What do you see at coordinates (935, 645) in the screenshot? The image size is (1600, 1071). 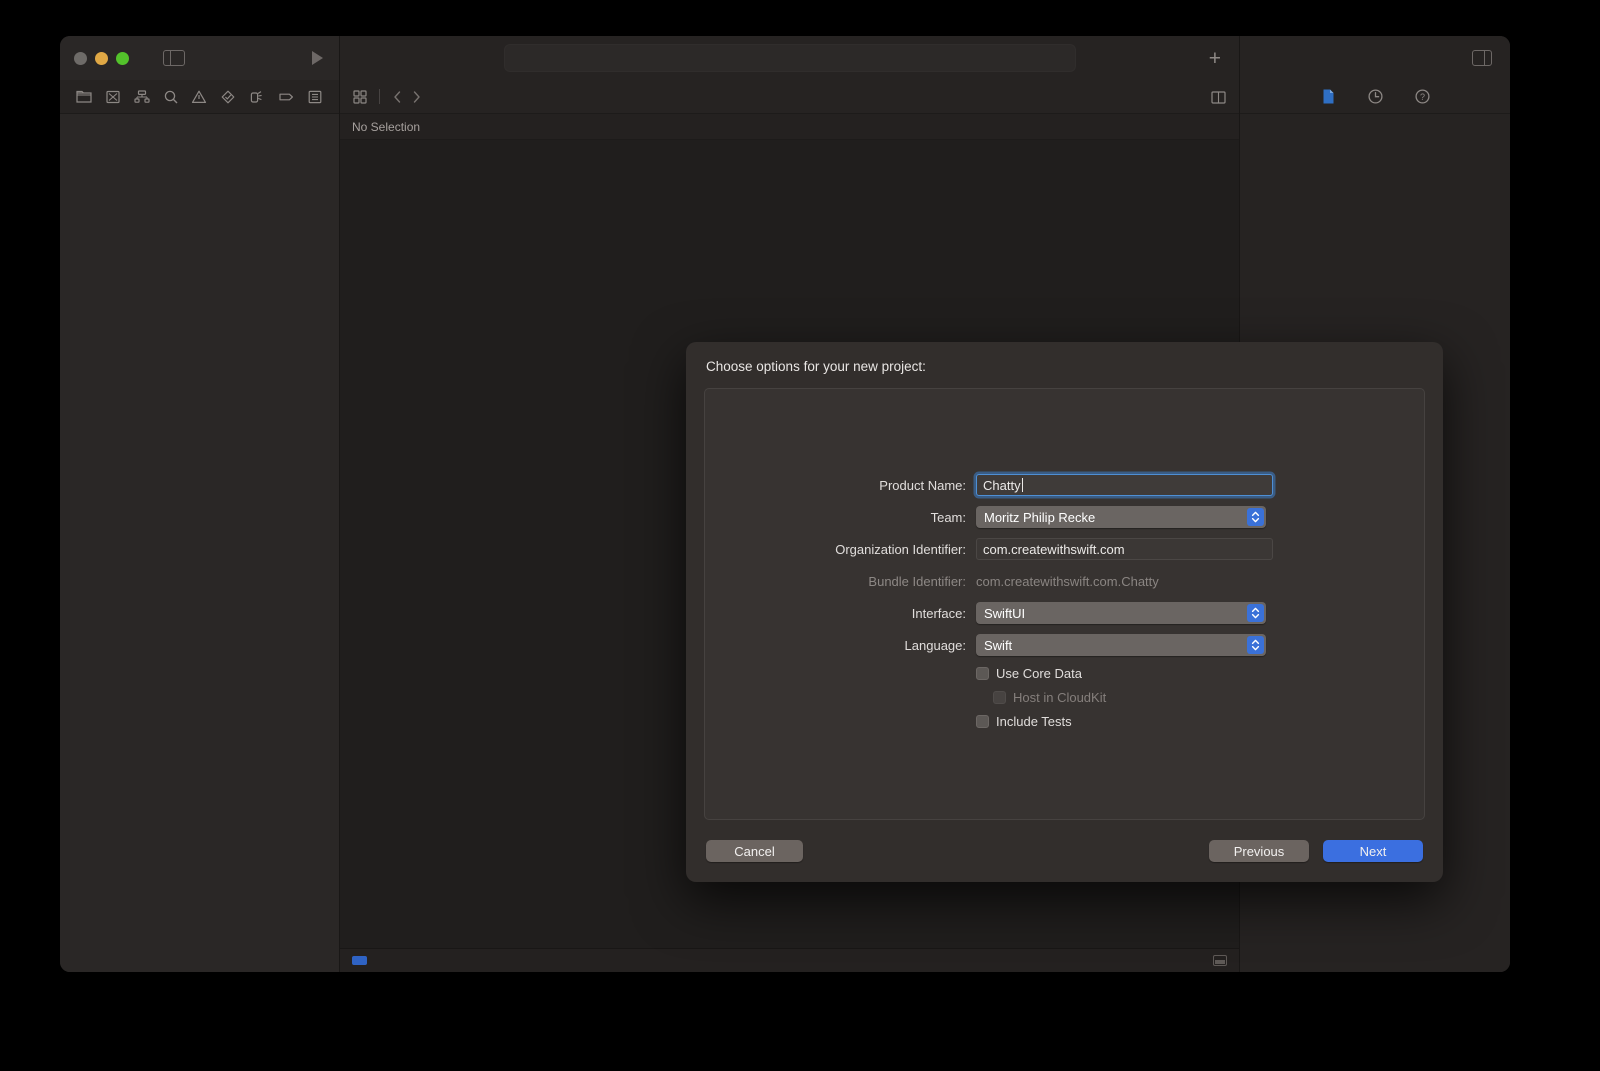 I see `language-label: Language:` at bounding box center [935, 645].